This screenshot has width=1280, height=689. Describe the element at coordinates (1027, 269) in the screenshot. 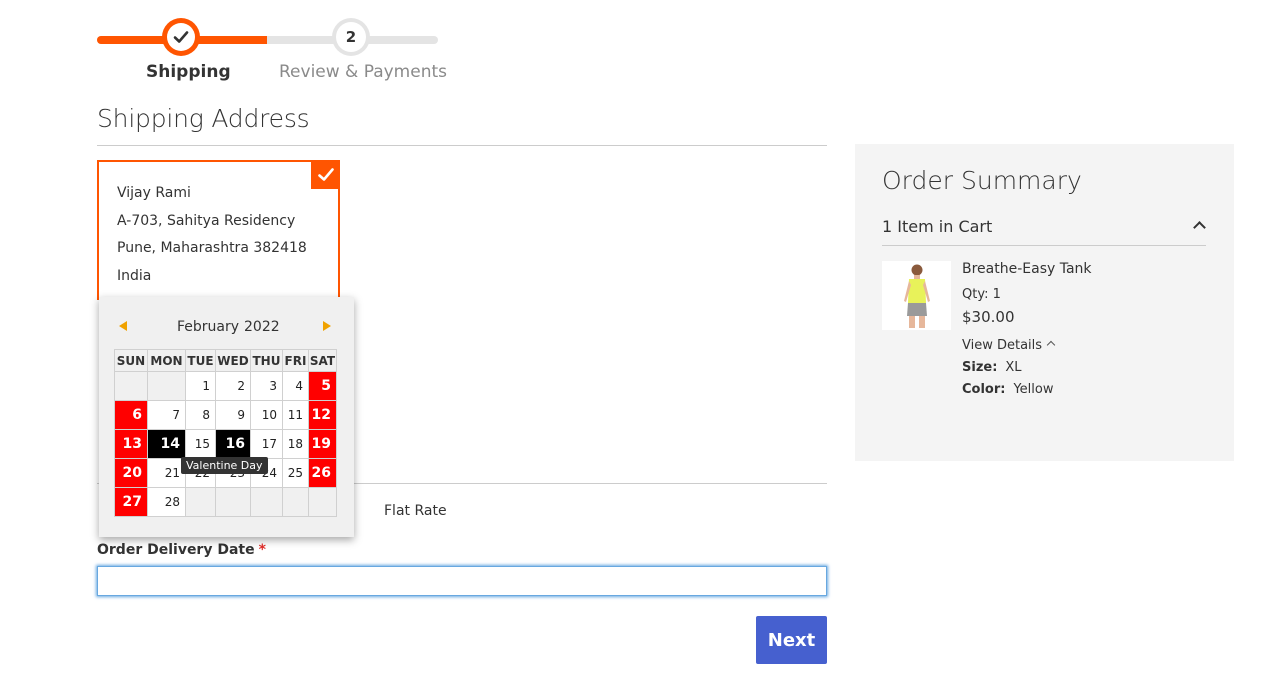

I see `product-name: Breathe-Easy Tank` at that location.